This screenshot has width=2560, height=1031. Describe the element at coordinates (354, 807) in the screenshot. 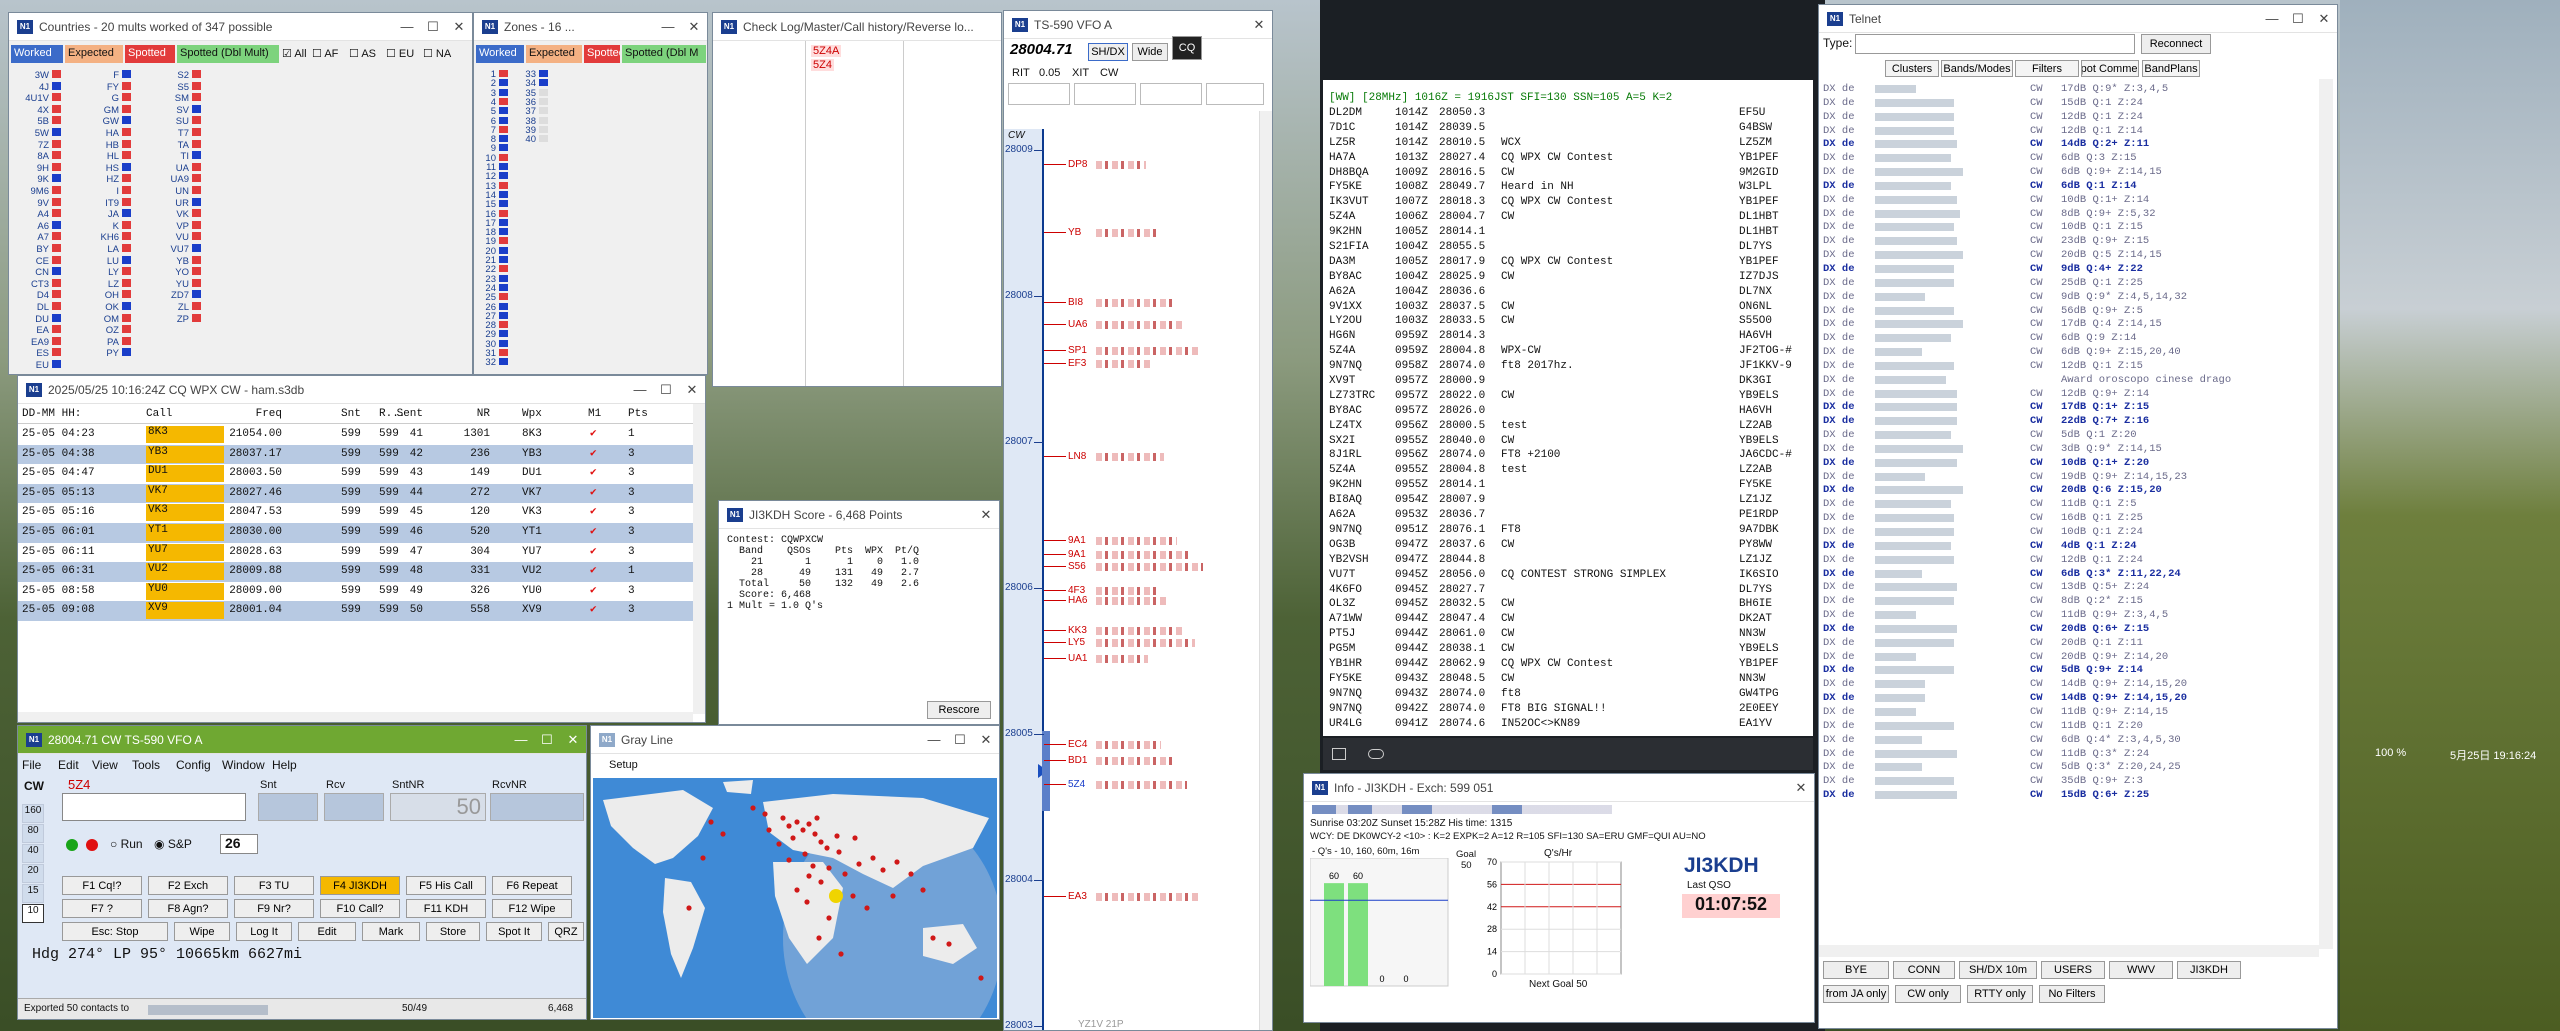

I see `rcv-input` at that location.